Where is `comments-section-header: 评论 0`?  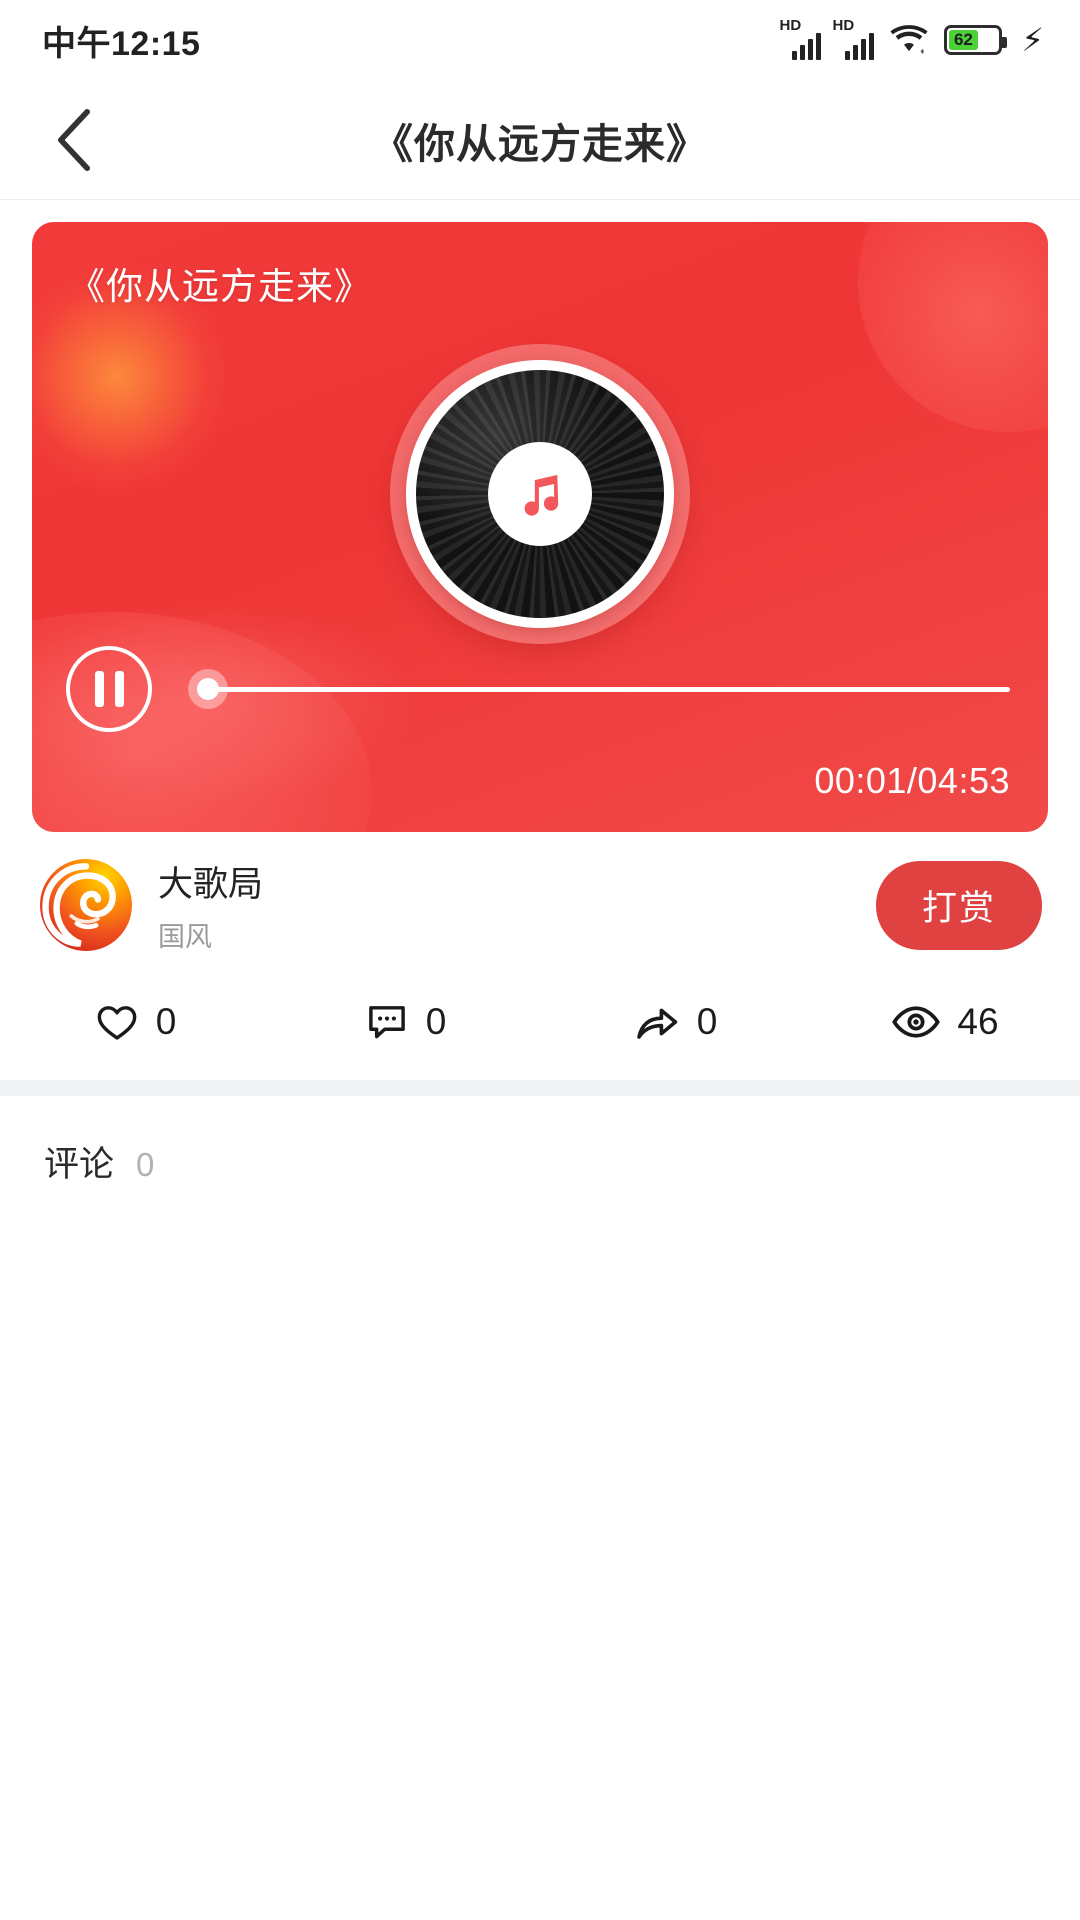 comments-section-header: 评论 0 is located at coordinates (540, 1141).